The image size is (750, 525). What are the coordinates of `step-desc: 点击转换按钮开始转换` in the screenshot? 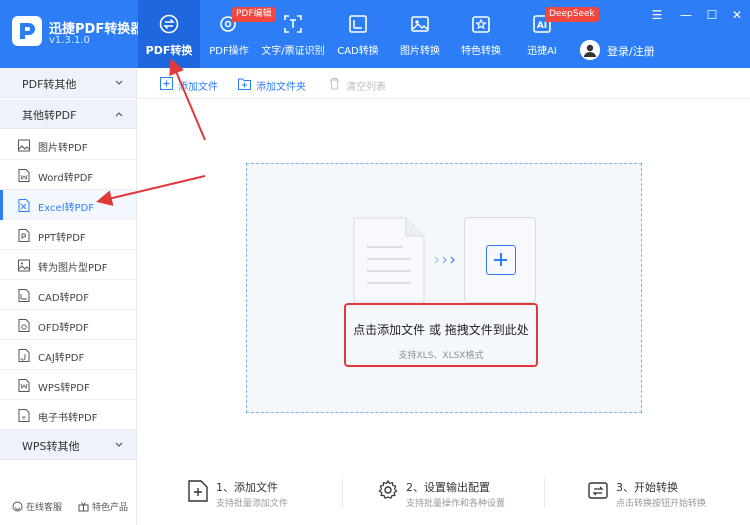 It's located at (661, 504).